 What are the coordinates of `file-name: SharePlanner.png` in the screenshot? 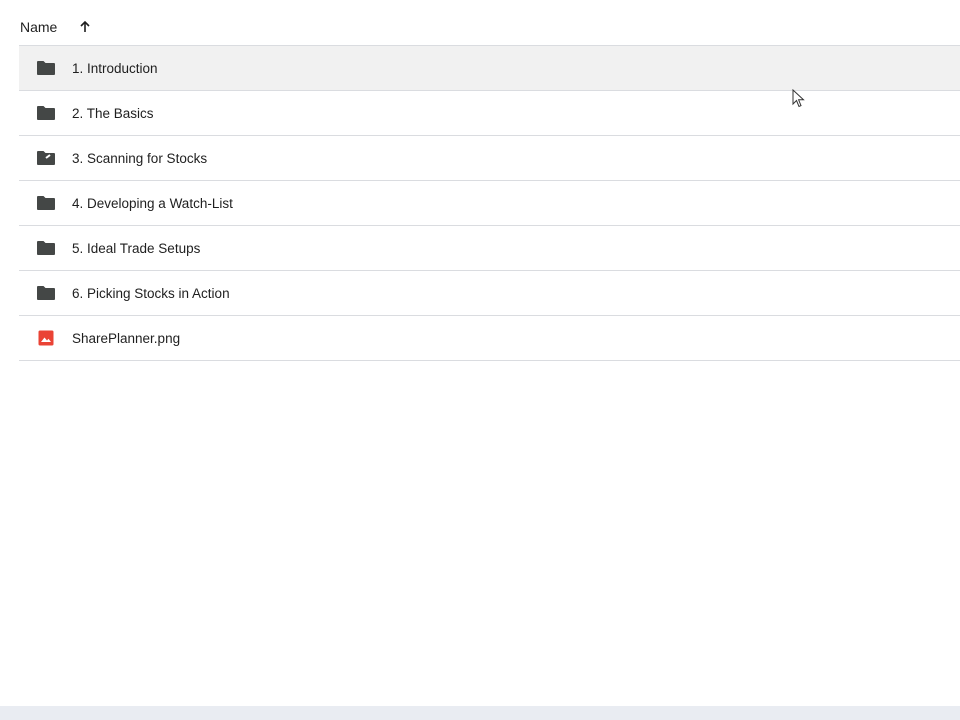 It's located at (126, 338).